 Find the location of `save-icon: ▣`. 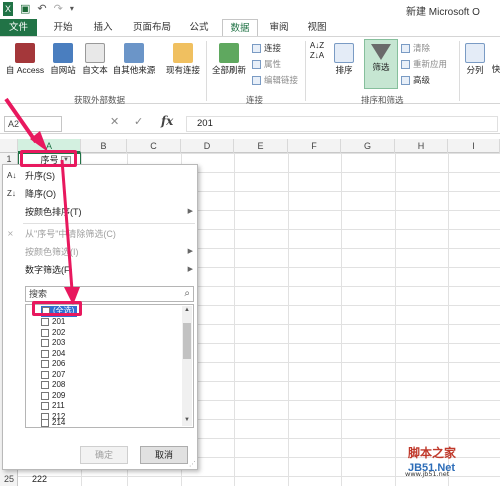

save-icon: ▣ is located at coordinates (25, 9).